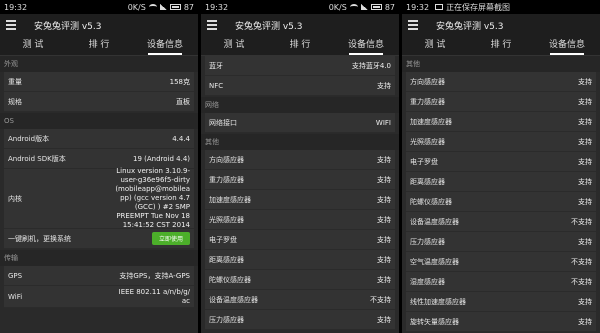 The image size is (600, 333). Describe the element at coordinates (501, 242) in the screenshot. I see `info-row: 压力感应器 支持` at that location.